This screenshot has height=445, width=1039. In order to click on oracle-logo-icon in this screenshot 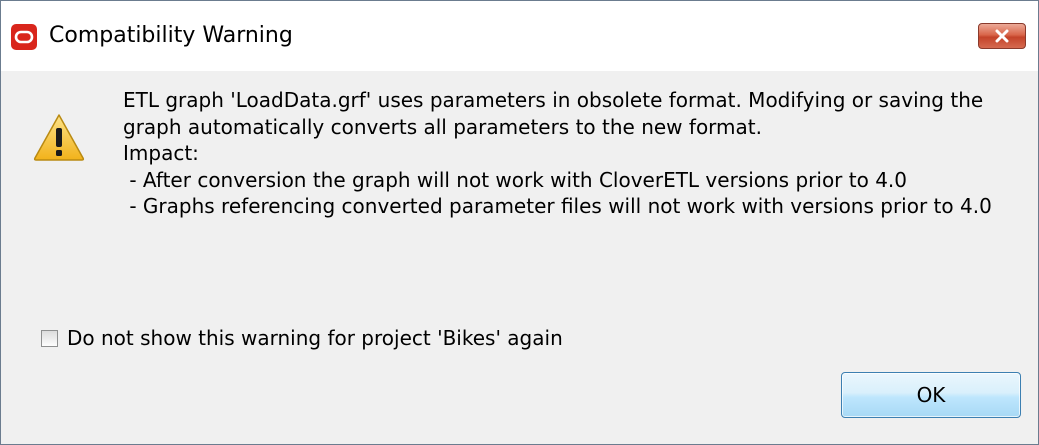, I will do `click(24, 37)`.